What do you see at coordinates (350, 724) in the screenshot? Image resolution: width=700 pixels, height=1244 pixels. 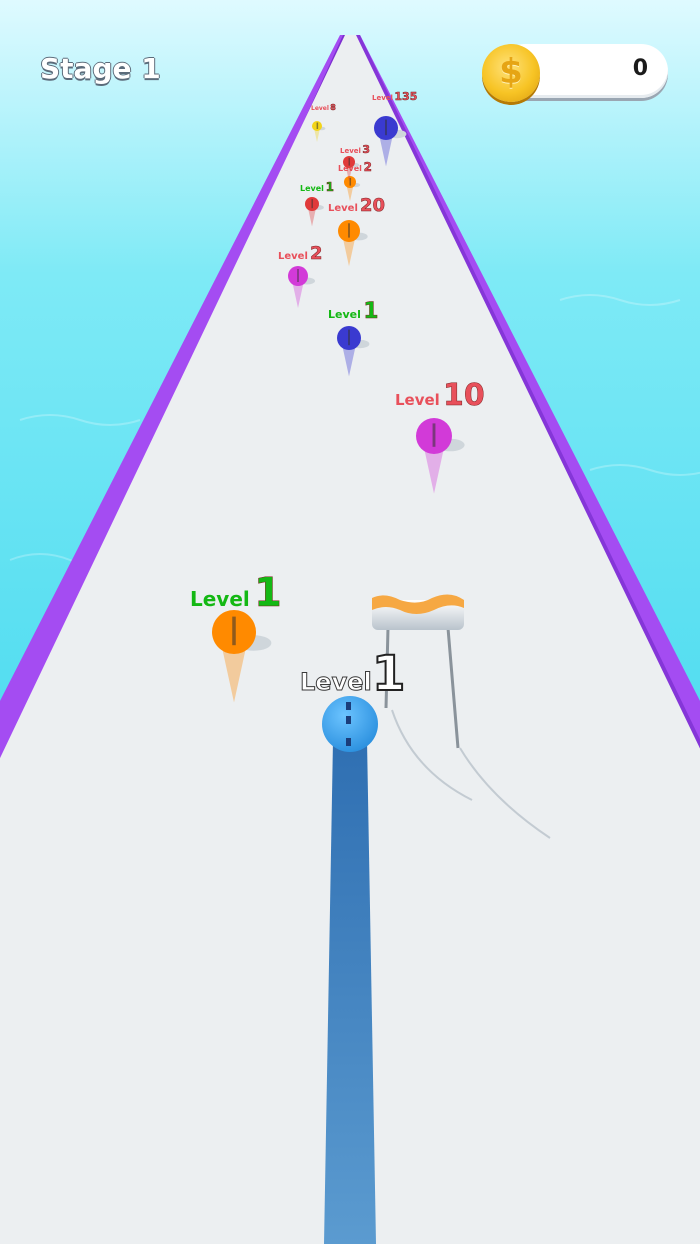 I see `player-ball` at bounding box center [350, 724].